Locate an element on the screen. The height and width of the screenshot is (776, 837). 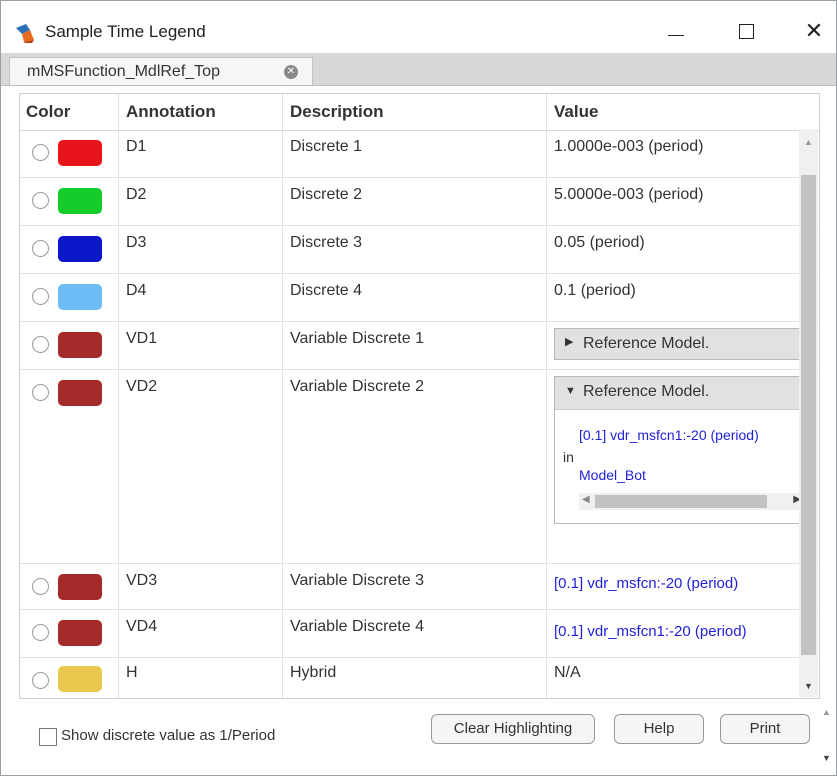
reference-model-toggle: ▶ Reference Model. is located at coordinates (682, 344).